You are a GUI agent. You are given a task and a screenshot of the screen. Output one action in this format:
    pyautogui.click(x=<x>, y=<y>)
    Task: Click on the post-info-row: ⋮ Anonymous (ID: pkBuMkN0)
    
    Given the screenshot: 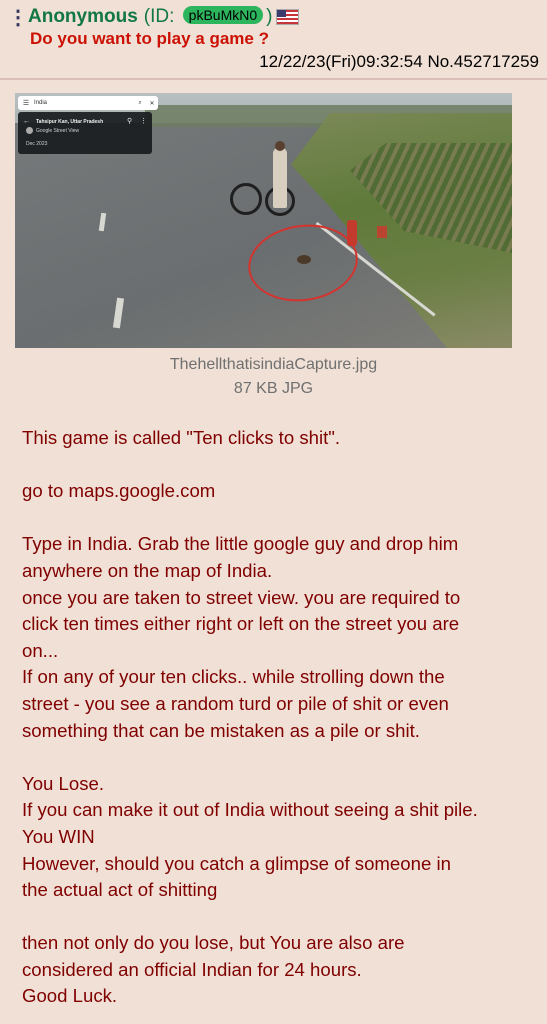 What is the action you would take?
    pyautogui.click(x=154, y=17)
    